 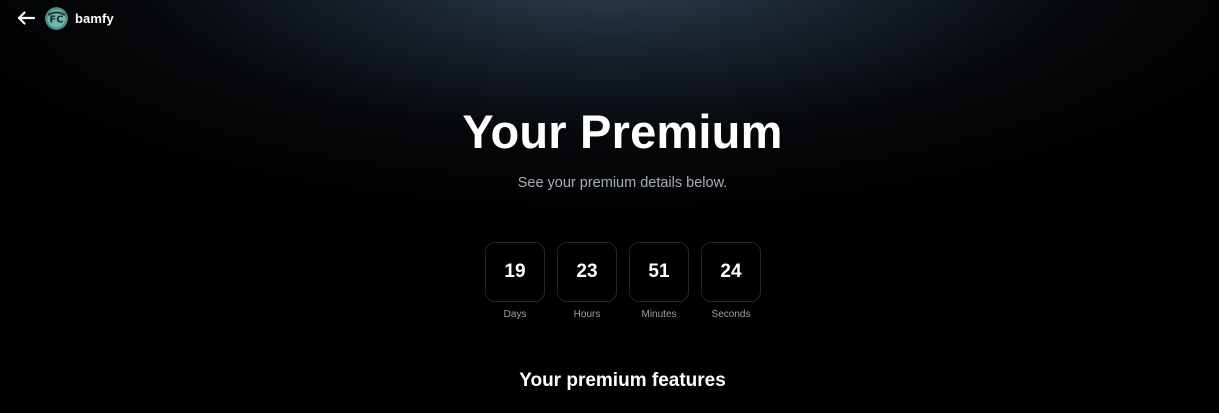 What do you see at coordinates (587, 272) in the screenshot?
I see `countdown-value: 23` at bounding box center [587, 272].